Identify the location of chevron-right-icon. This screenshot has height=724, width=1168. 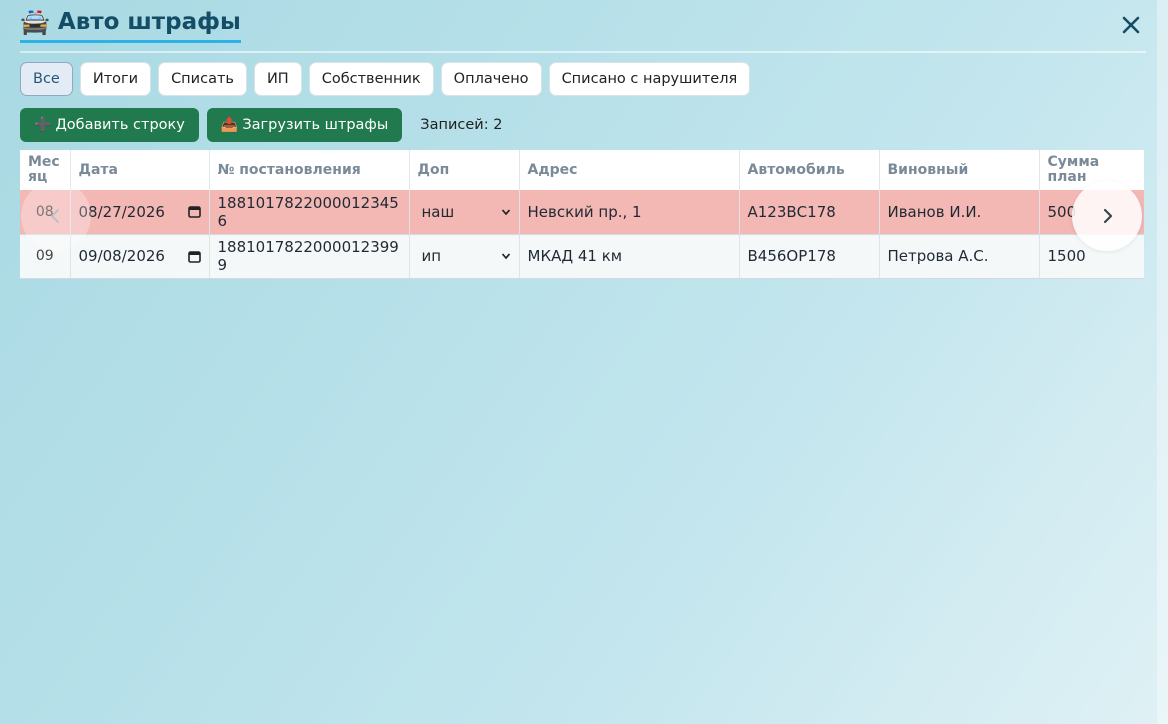
(1108, 216).